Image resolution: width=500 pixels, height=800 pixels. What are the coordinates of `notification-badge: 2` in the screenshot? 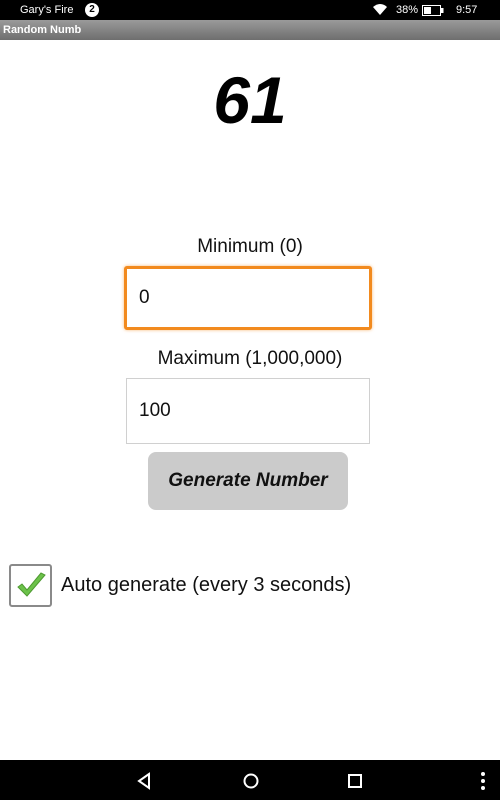 It's located at (92, 10).